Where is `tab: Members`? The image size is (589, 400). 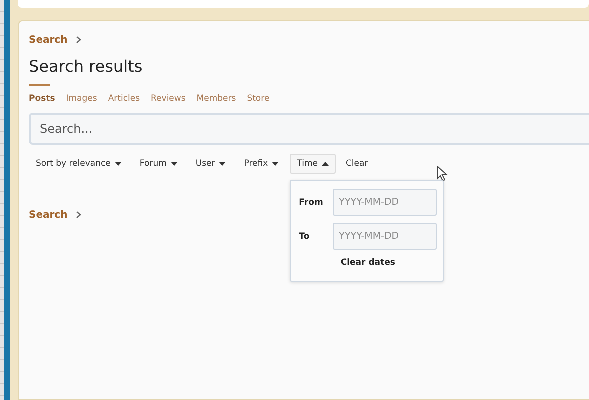 tab: Members is located at coordinates (216, 99).